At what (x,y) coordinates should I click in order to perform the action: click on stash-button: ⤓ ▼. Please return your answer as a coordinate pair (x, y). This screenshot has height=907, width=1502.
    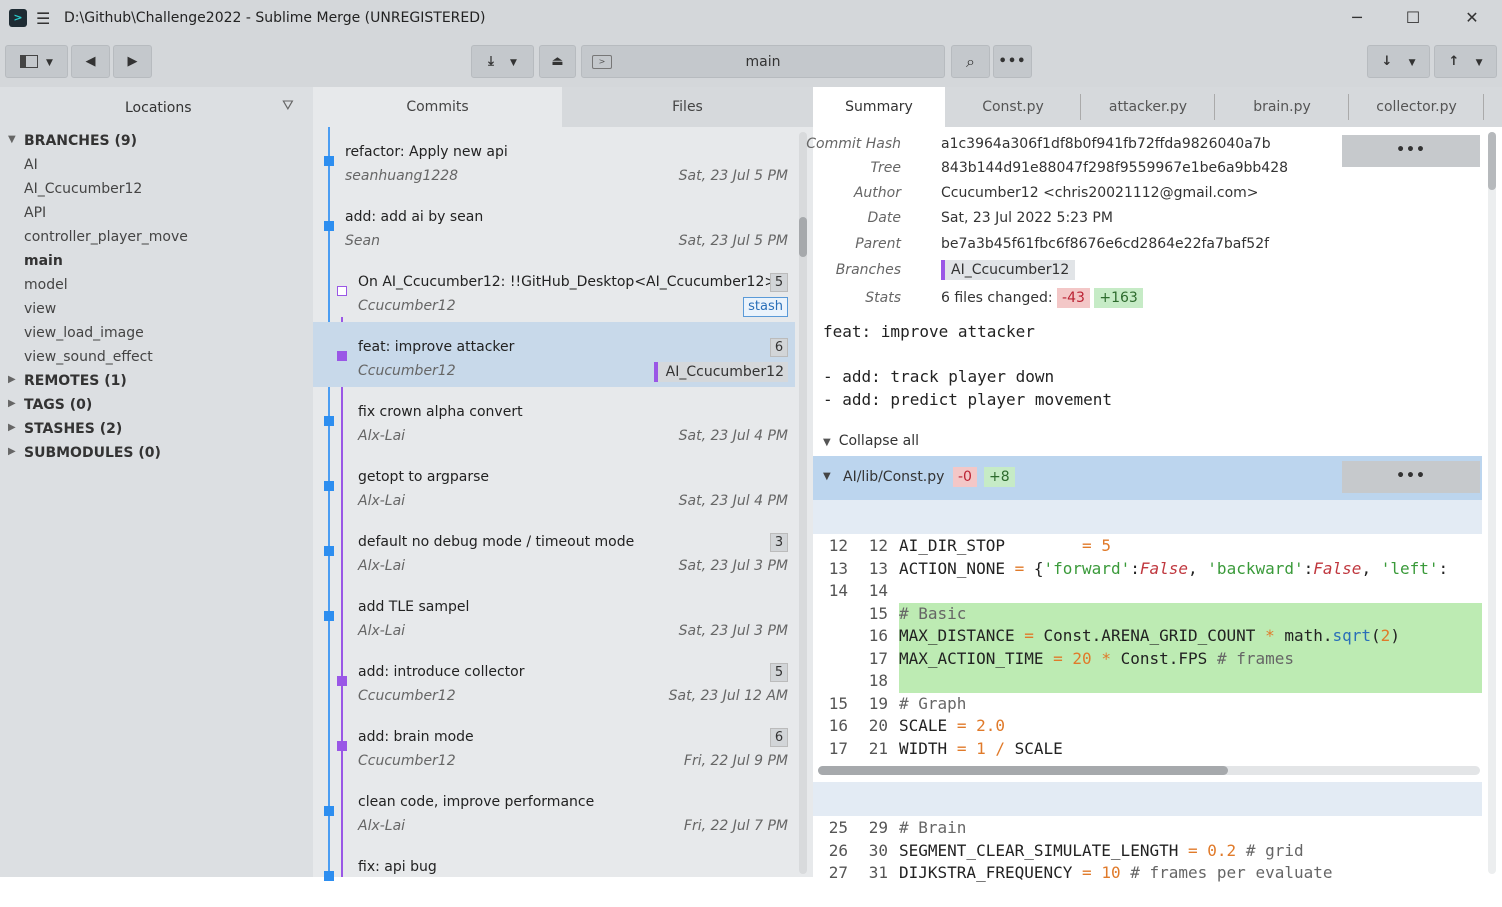
    Looking at the image, I should click on (502, 61).